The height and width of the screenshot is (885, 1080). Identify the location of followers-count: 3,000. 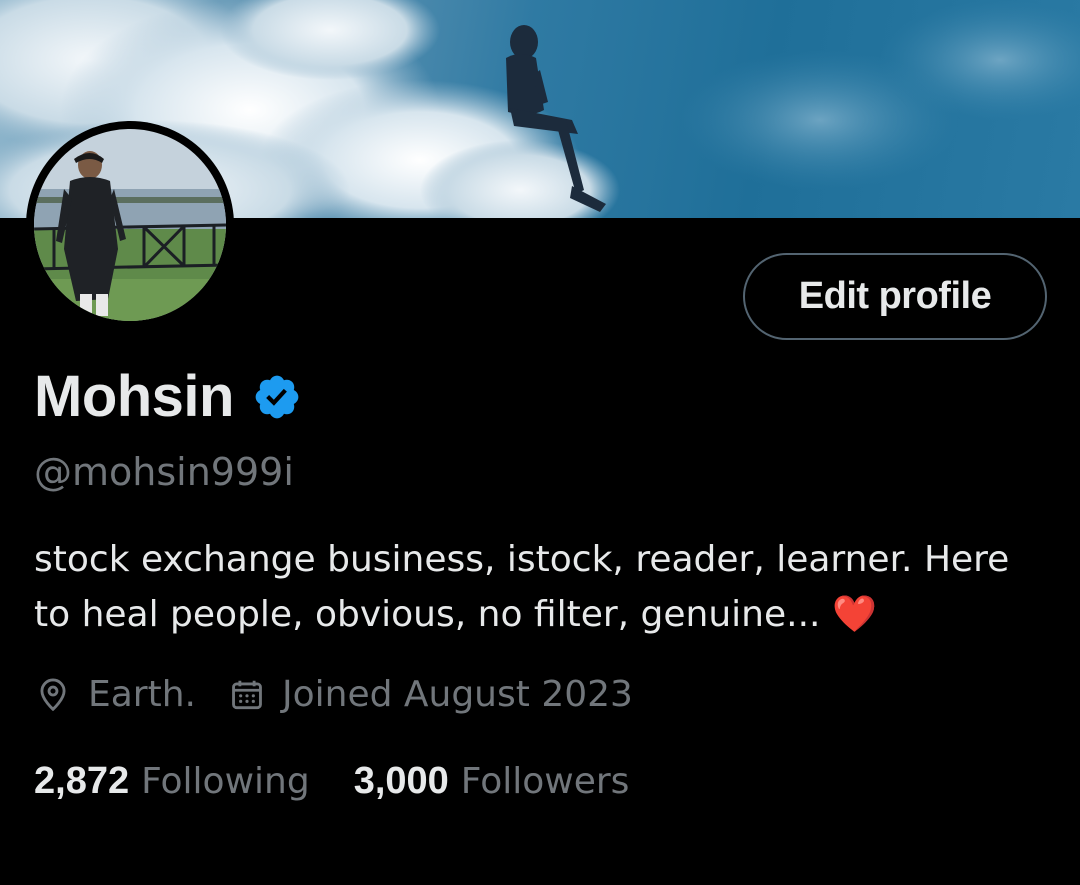
(401, 781).